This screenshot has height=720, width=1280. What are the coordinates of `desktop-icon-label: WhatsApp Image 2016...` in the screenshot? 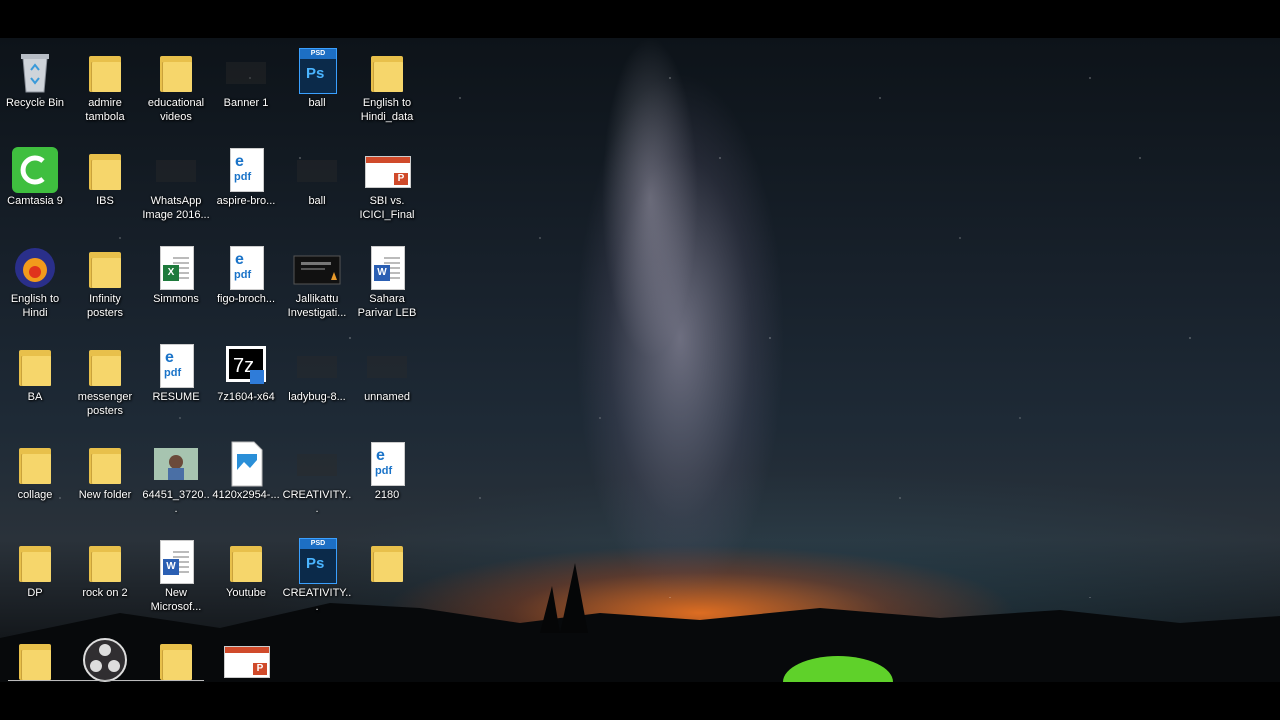 It's located at (176, 208).